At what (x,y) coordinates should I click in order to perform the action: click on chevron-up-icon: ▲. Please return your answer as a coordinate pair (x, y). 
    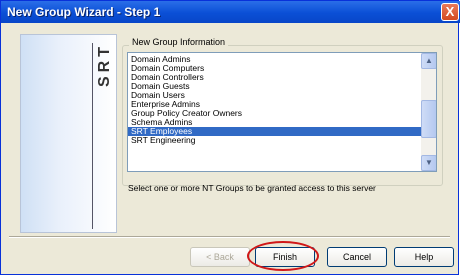
    Looking at the image, I should click on (429, 60).